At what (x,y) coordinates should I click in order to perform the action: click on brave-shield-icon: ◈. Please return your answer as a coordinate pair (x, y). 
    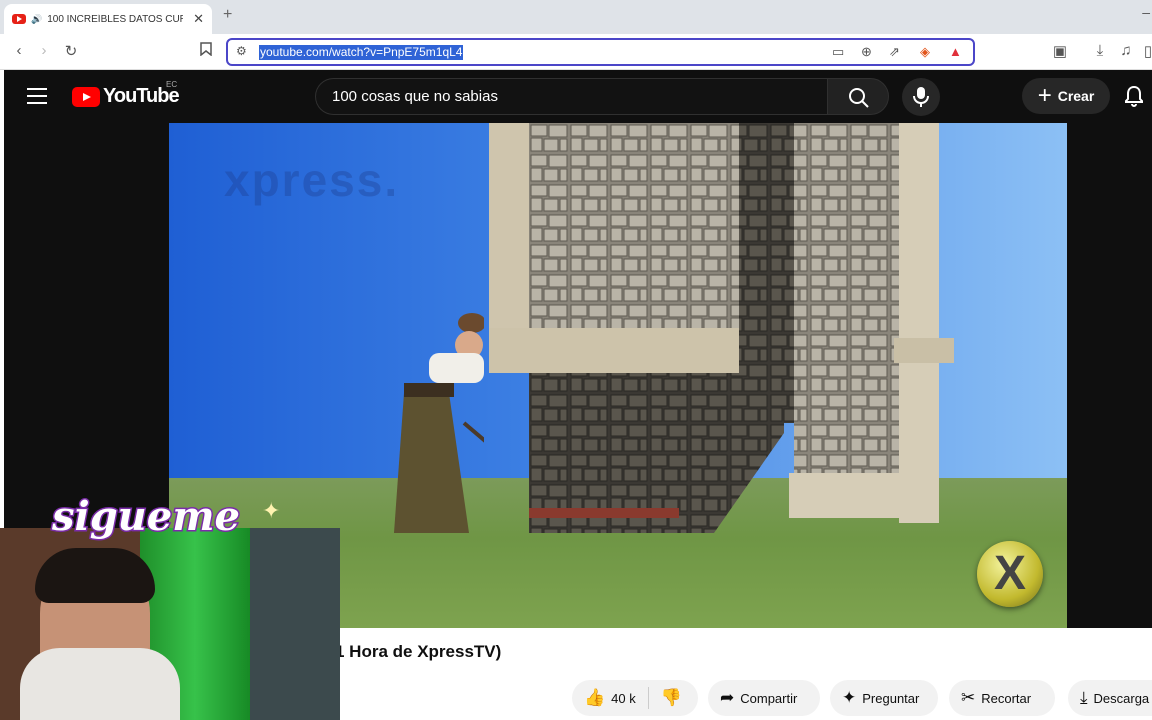
    Looking at the image, I should click on (925, 52).